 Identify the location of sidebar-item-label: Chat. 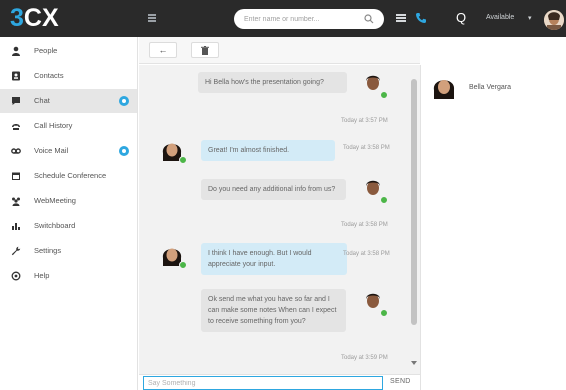
(42, 100).